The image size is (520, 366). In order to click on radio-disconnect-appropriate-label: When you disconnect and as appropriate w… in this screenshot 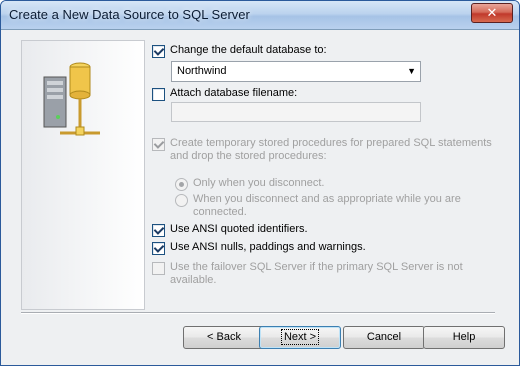, I will do `click(327, 205)`.